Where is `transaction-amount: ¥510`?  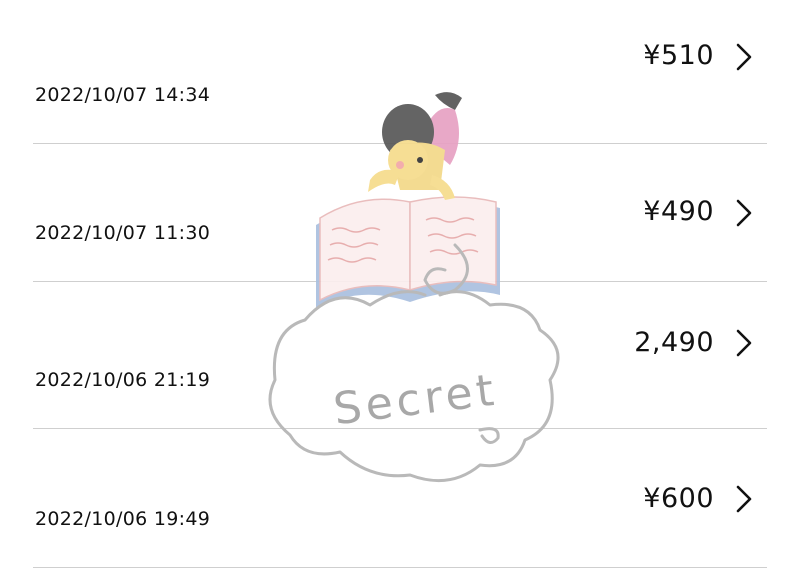 transaction-amount: ¥510 is located at coordinates (678, 55).